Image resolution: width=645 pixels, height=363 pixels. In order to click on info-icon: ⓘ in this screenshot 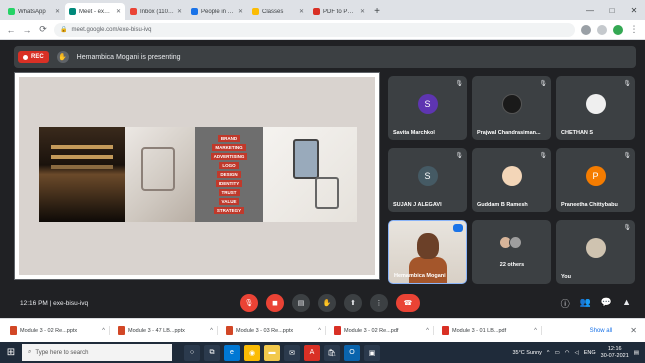, I will do `click(565, 303)`.